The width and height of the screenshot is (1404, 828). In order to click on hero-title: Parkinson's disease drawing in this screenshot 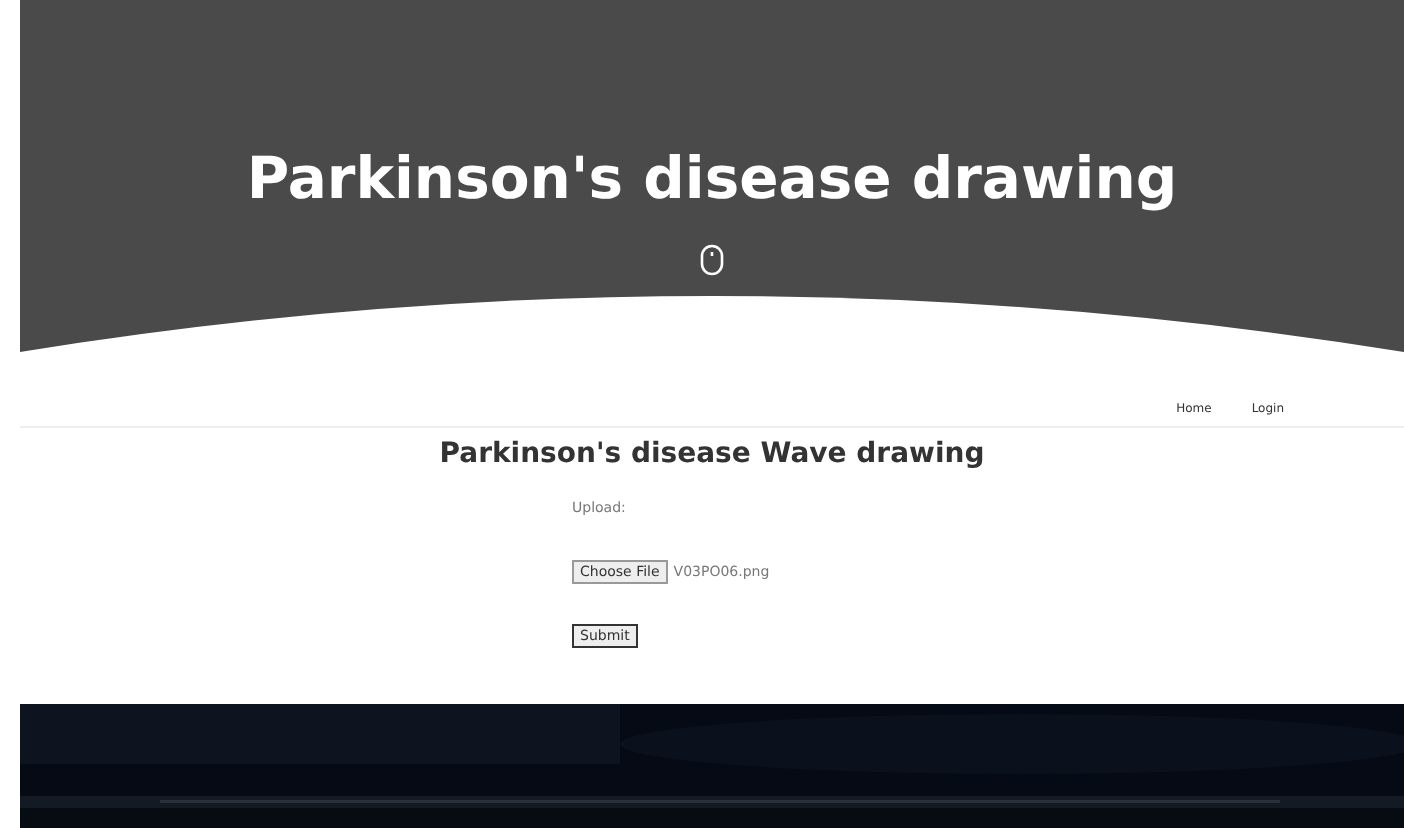, I will do `click(712, 178)`.